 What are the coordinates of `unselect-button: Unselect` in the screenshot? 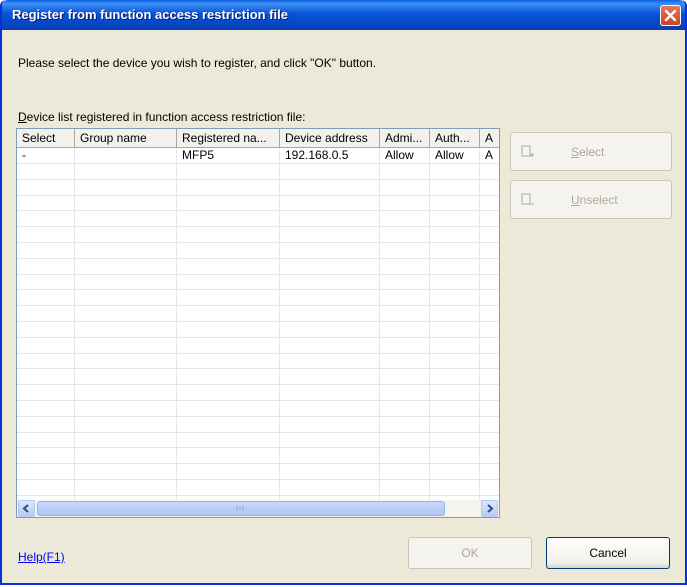 It's located at (591, 199).